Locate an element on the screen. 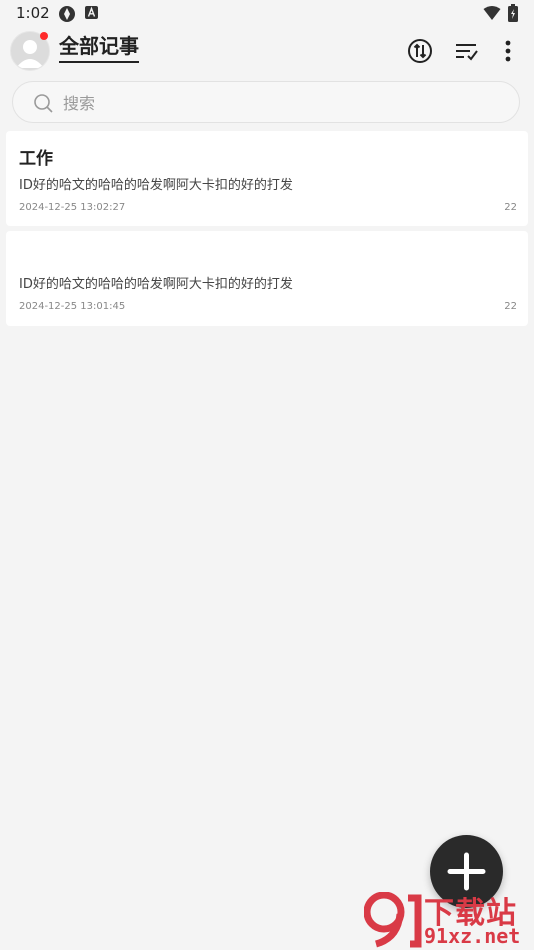 This screenshot has height=950, width=534. wifi-icon is located at coordinates (492, 13).